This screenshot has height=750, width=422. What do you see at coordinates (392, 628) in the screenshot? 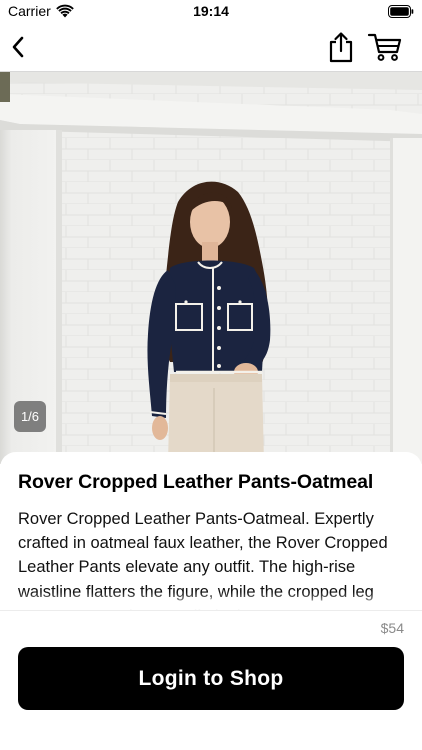
I see `product-price: $54` at bounding box center [392, 628].